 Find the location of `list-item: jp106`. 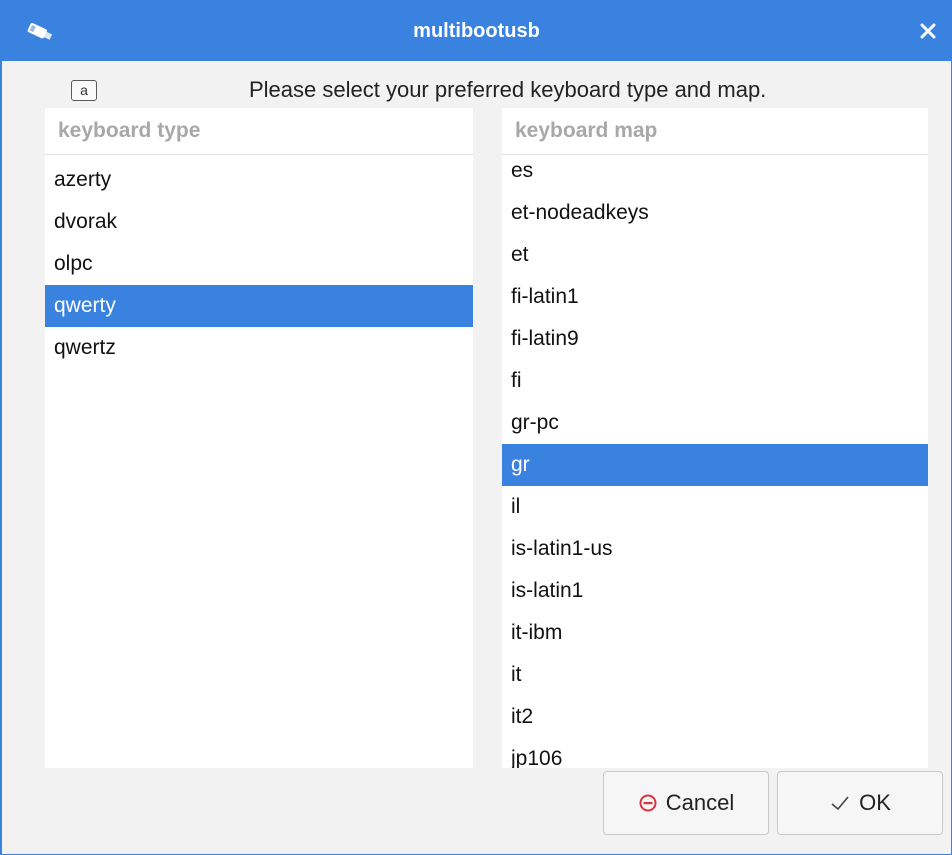

list-item: jp106 is located at coordinates (715, 753).